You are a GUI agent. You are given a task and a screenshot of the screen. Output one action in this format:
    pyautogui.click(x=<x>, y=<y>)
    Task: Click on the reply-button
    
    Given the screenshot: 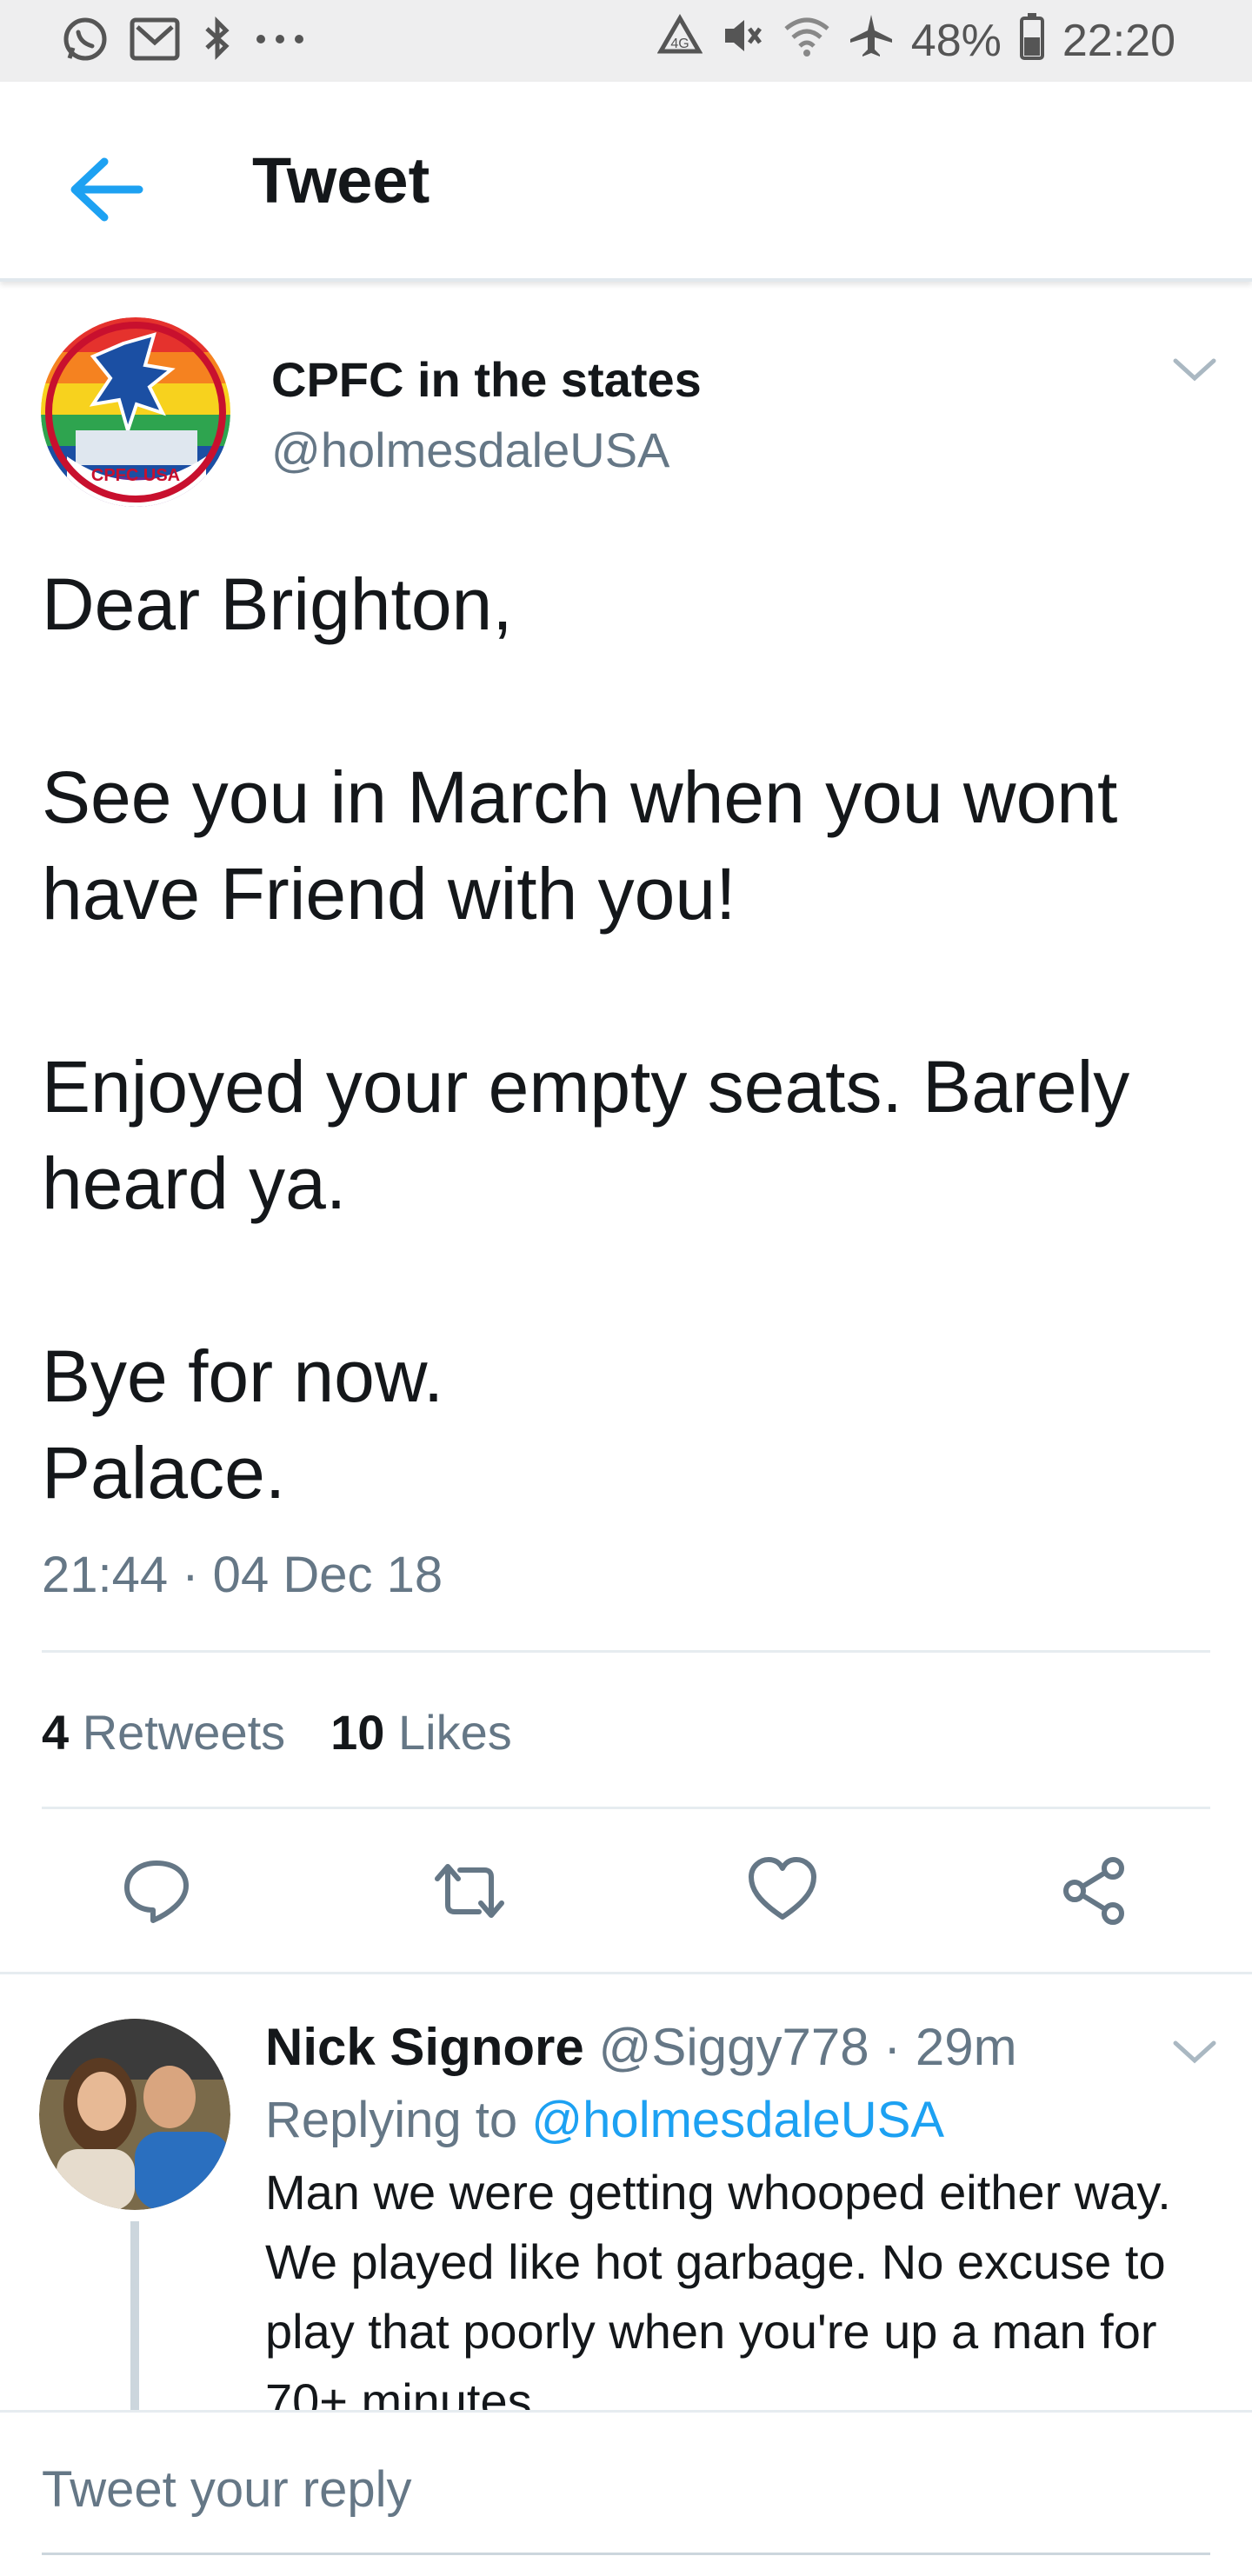 What is the action you would take?
    pyautogui.click(x=156, y=1891)
    